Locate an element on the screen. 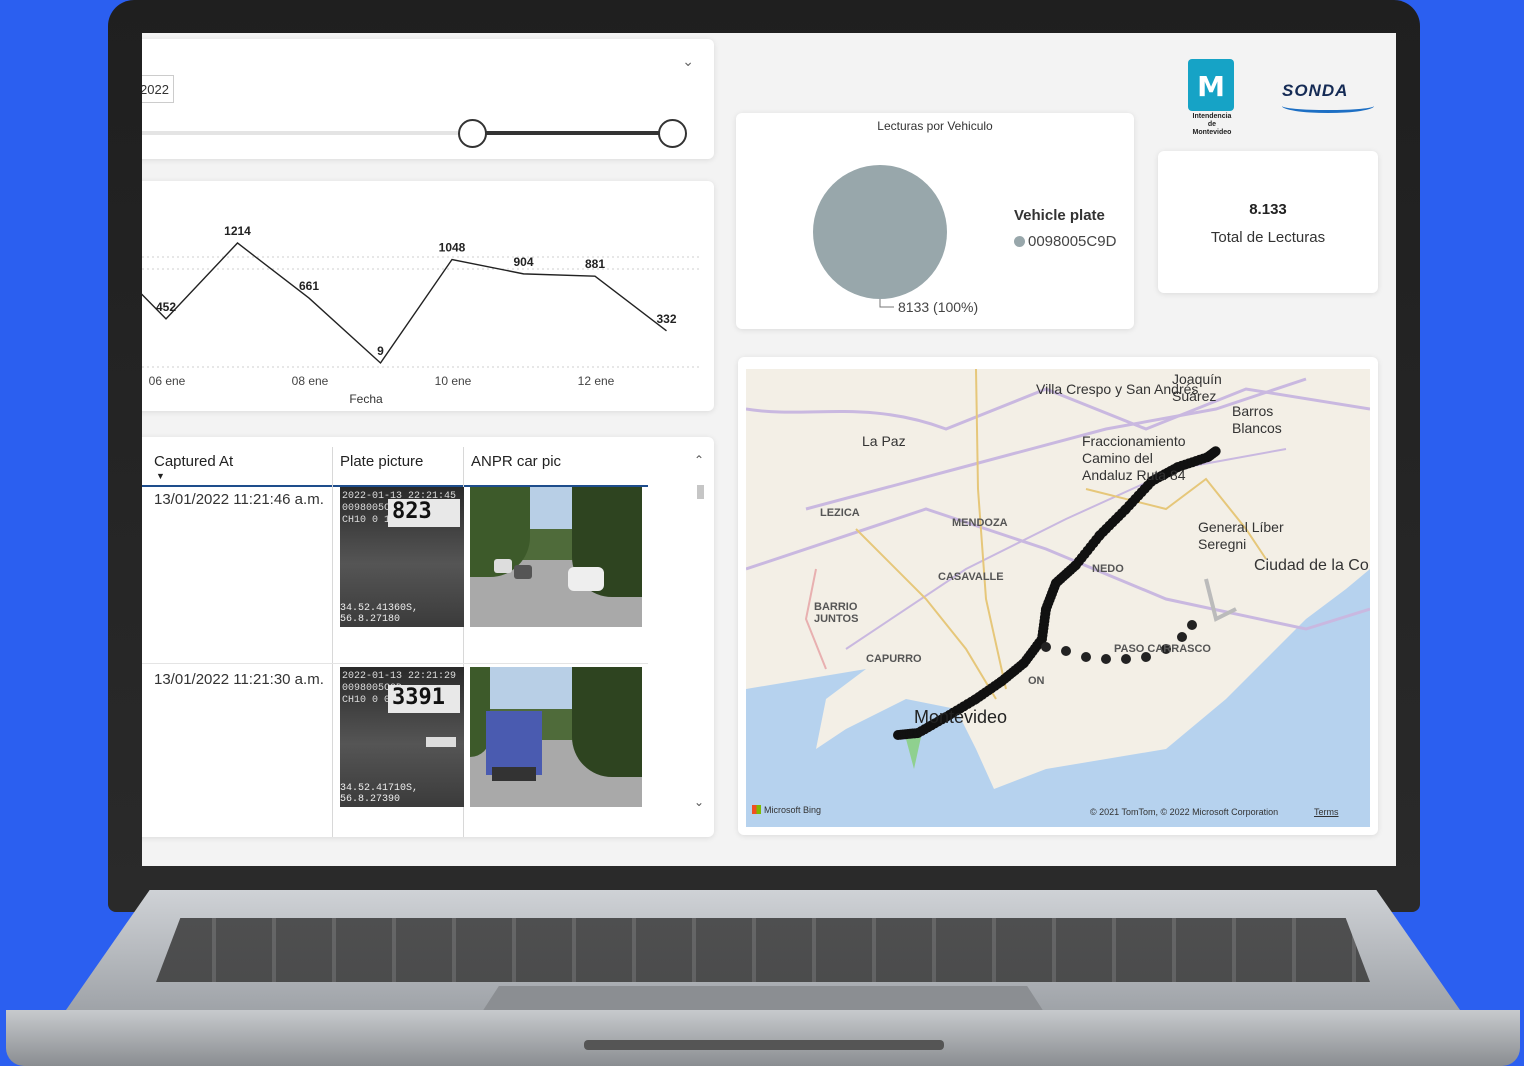  plate-number: 3391 is located at coordinates (424, 699).